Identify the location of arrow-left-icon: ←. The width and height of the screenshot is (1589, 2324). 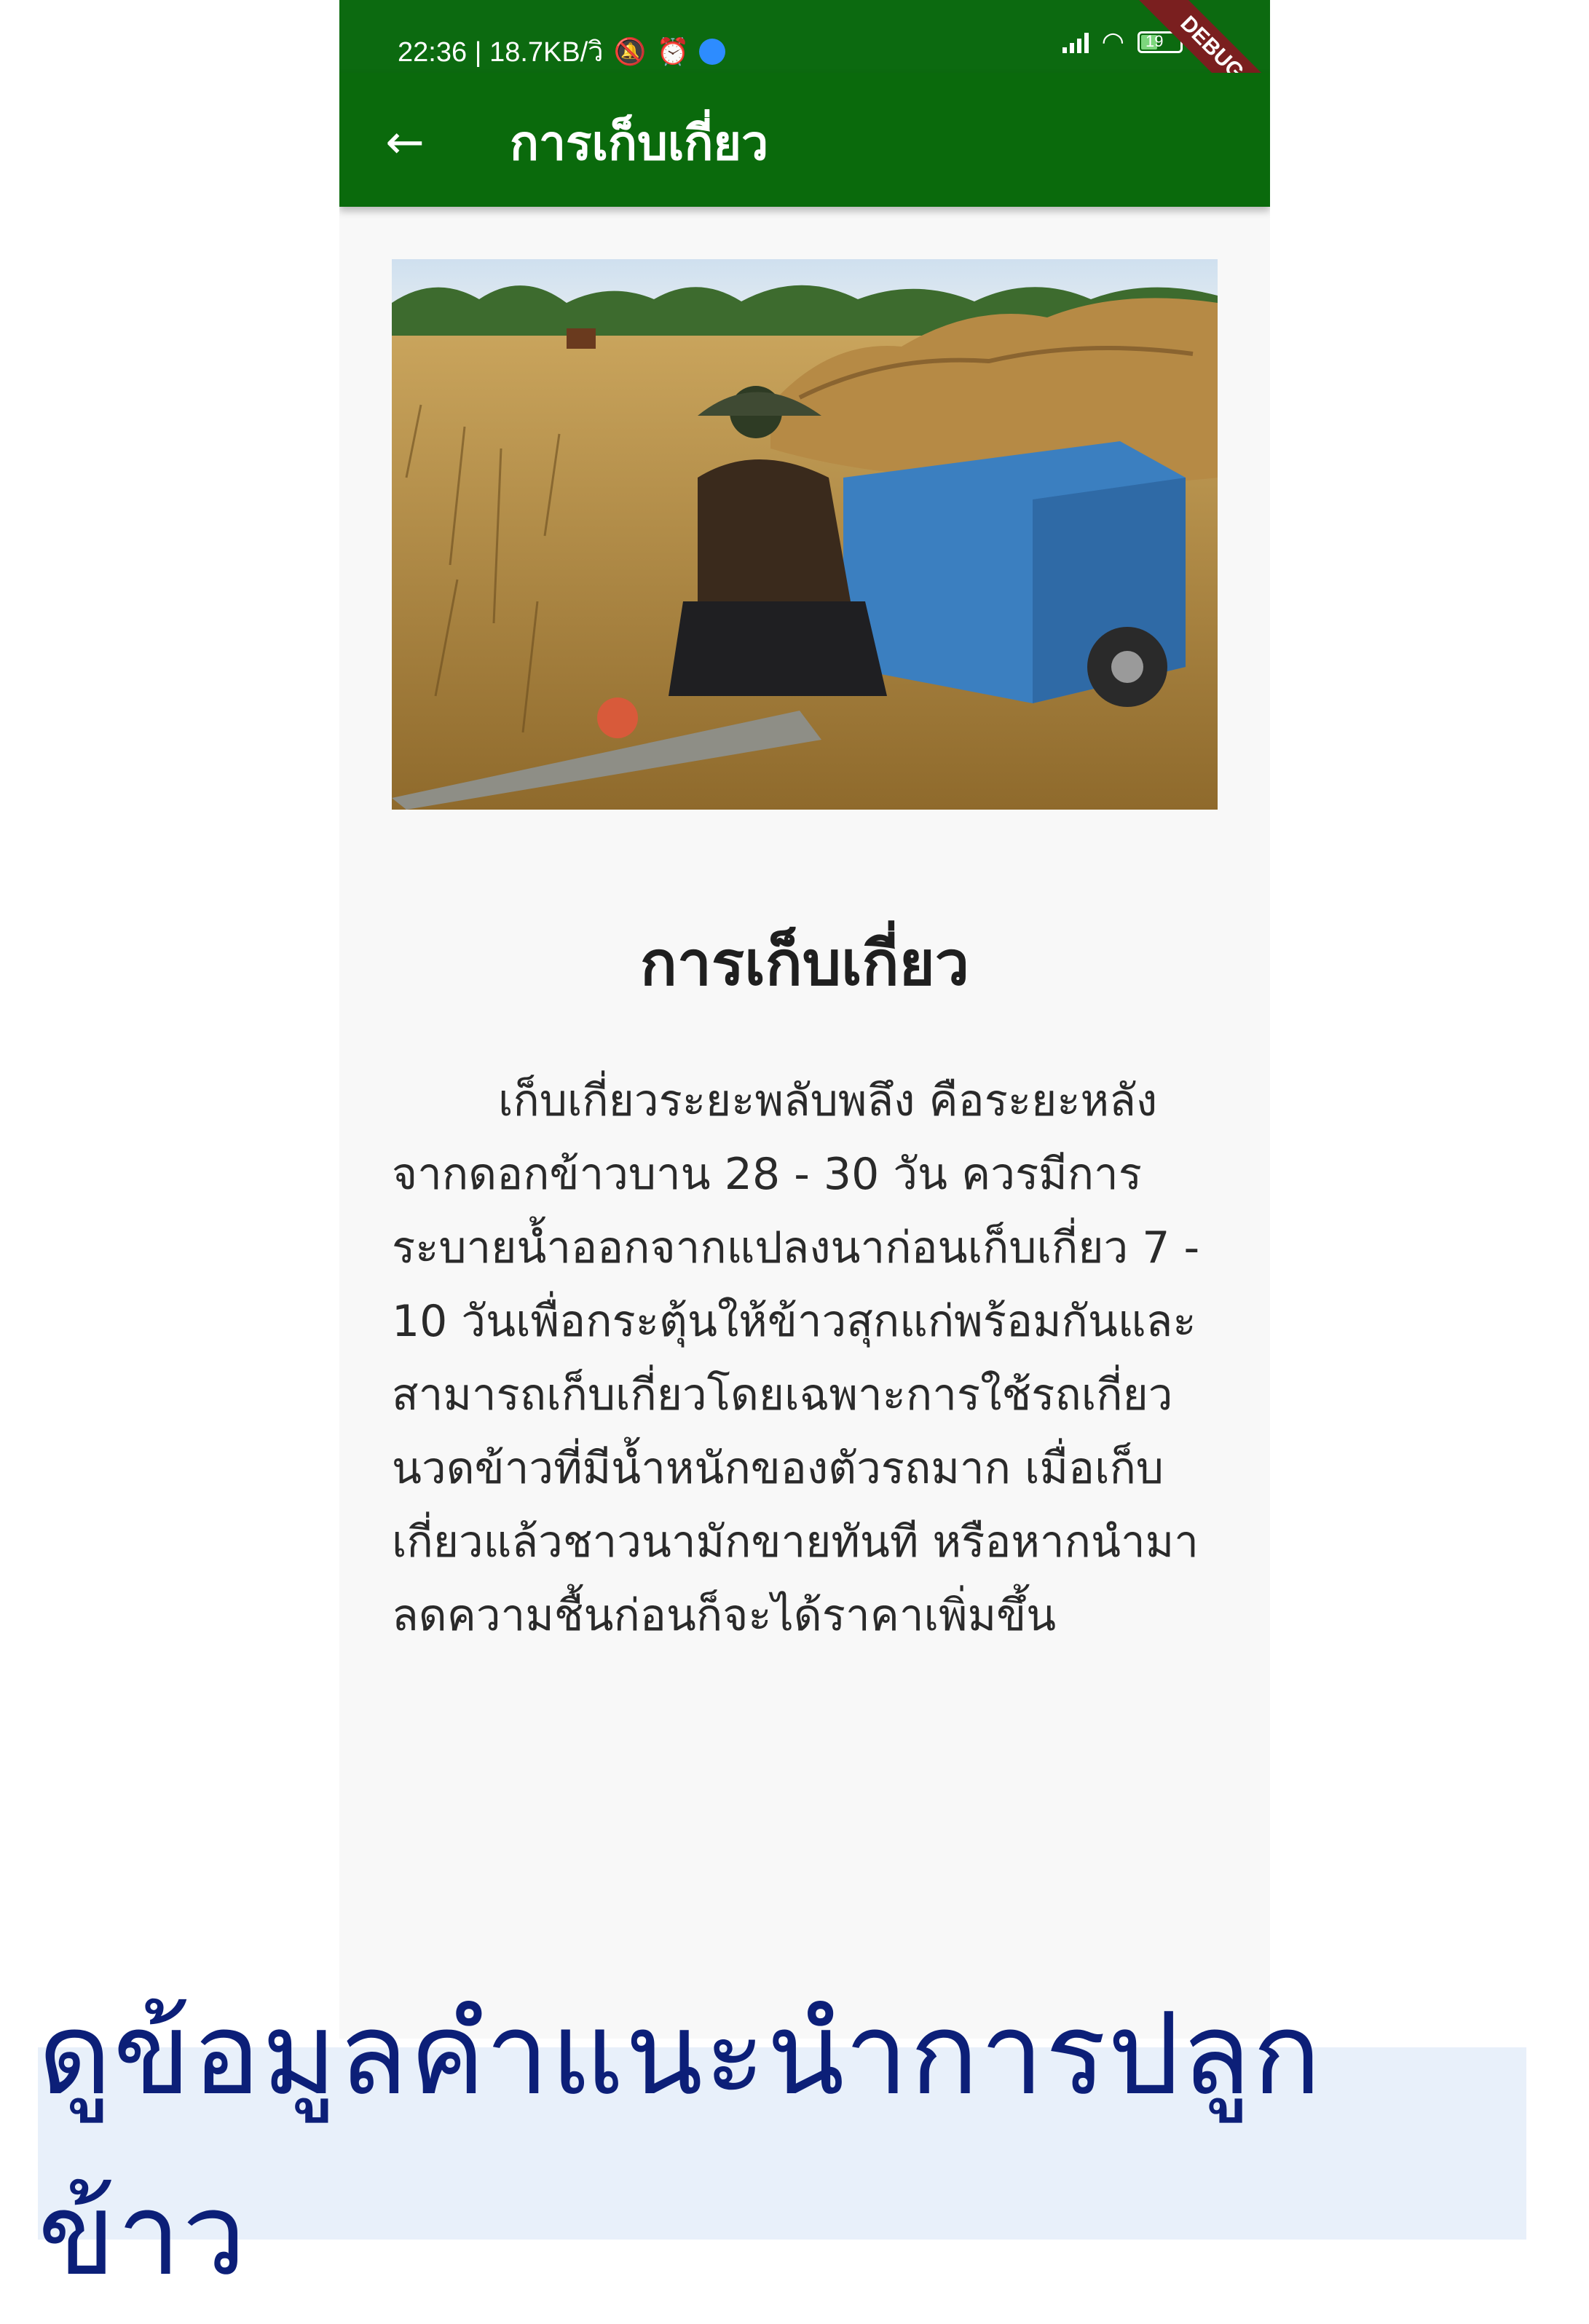
(405, 143).